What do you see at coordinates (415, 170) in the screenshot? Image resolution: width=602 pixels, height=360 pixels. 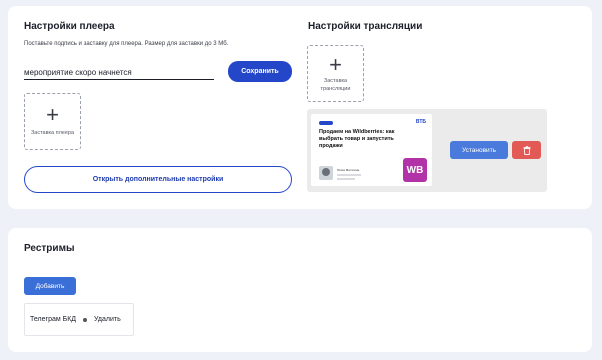 I see `wb-logo: WB` at bounding box center [415, 170].